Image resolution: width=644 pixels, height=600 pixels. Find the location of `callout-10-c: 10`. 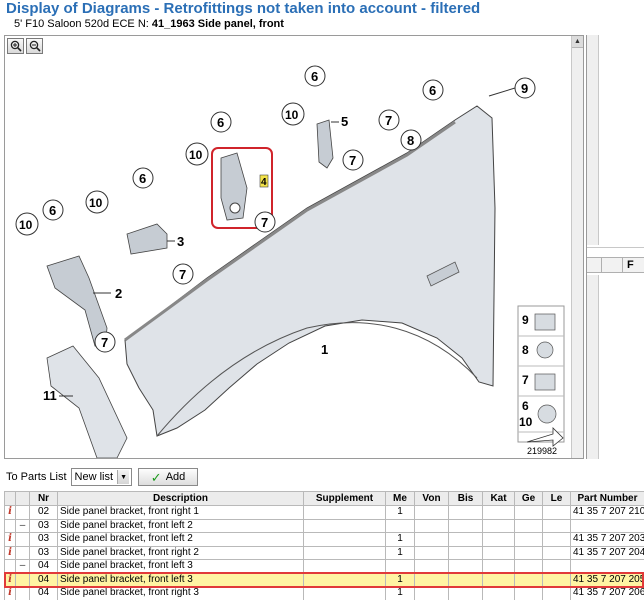

callout-10-c: 10 is located at coordinates (97, 202).